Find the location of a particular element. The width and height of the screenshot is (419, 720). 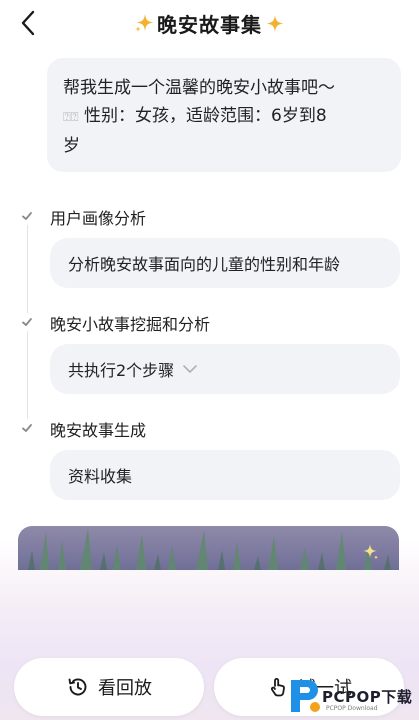

step-2-status is located at coordinates (27, 322).